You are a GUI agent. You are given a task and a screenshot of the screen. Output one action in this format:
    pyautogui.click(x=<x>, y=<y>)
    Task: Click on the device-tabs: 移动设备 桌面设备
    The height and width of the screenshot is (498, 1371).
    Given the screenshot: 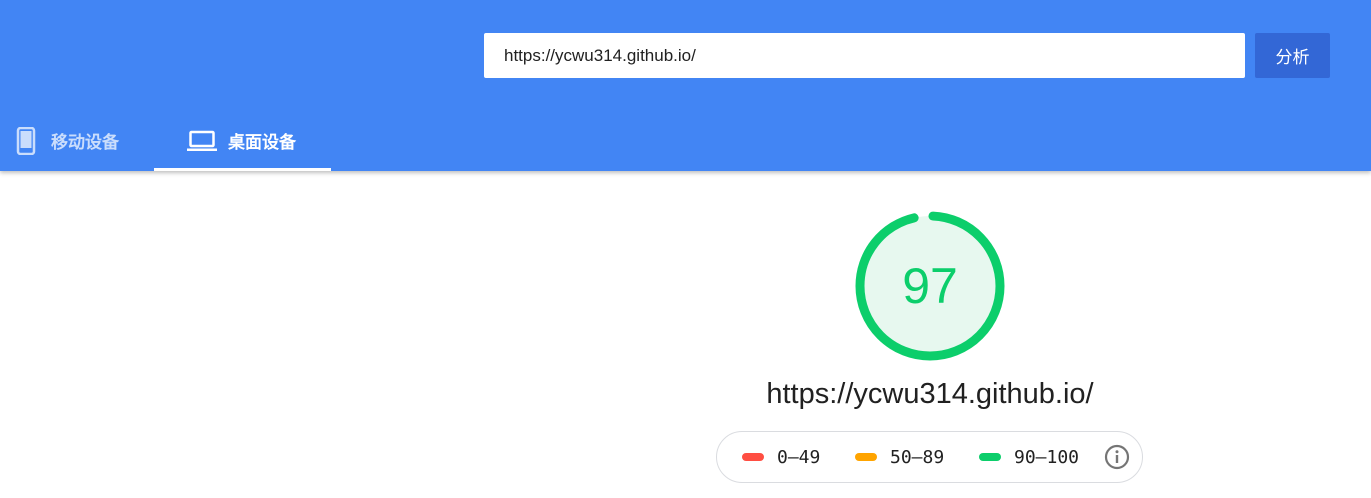 What is the action you would take?
    pyautogui.click(x=200, y=140)
    